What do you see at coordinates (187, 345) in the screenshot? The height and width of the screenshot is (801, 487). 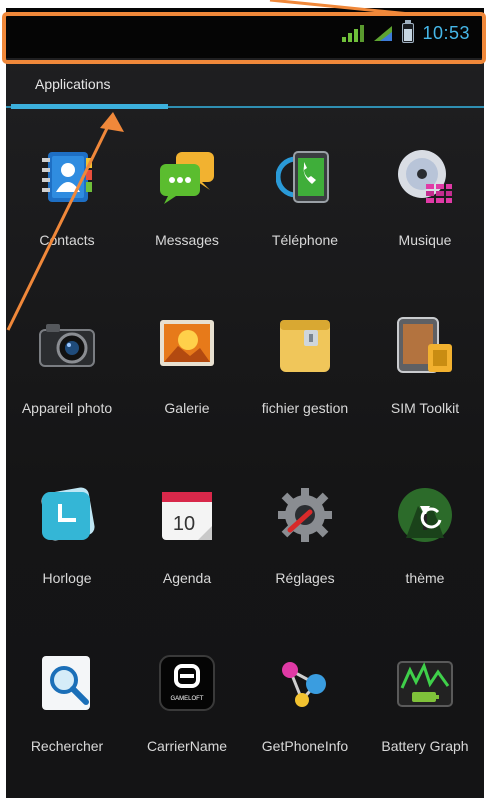 I see `gallery-icon` at bounding box center [187, 345].